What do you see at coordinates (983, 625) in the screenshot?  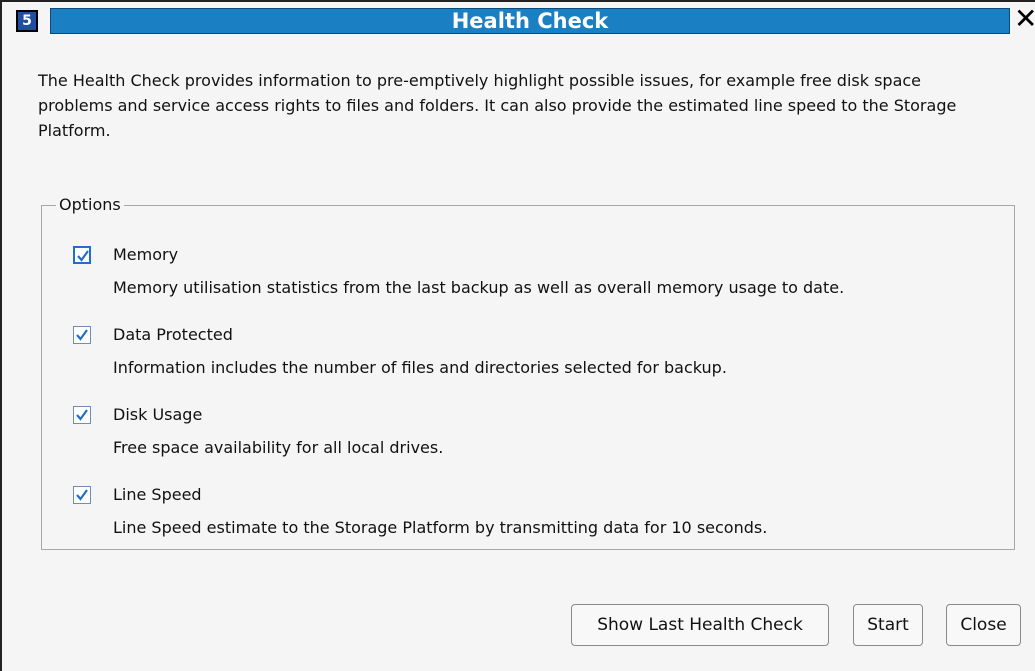 I see `close-button: Close` at bounding box center [983, 625].